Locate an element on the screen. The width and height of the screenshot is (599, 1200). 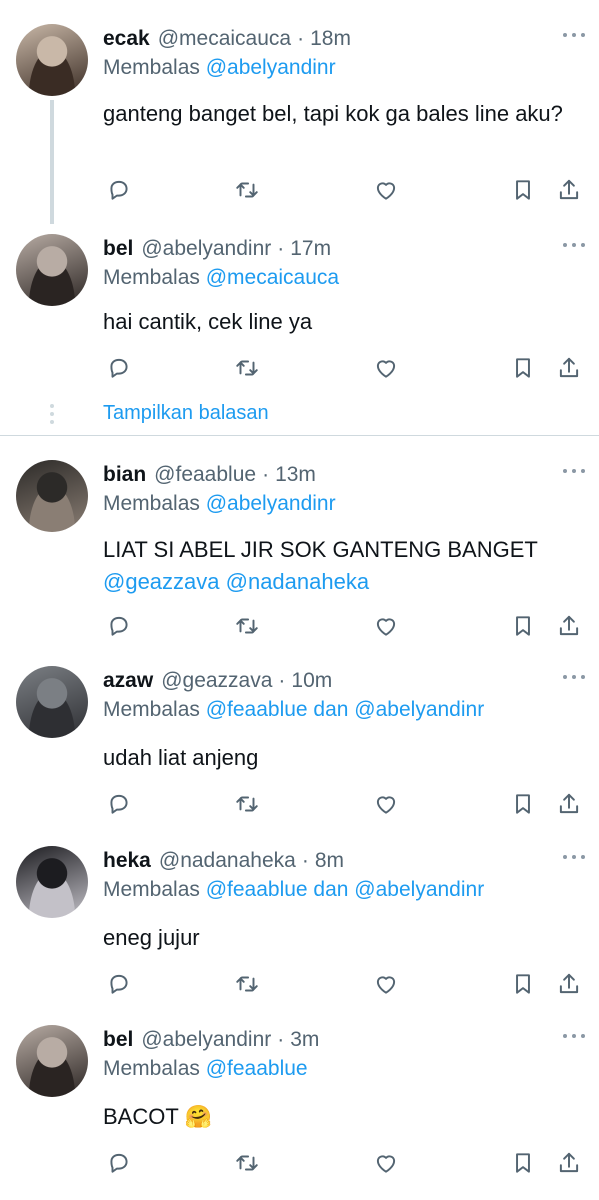
handle: @nadanaheka is located at coordinates (227, 861).